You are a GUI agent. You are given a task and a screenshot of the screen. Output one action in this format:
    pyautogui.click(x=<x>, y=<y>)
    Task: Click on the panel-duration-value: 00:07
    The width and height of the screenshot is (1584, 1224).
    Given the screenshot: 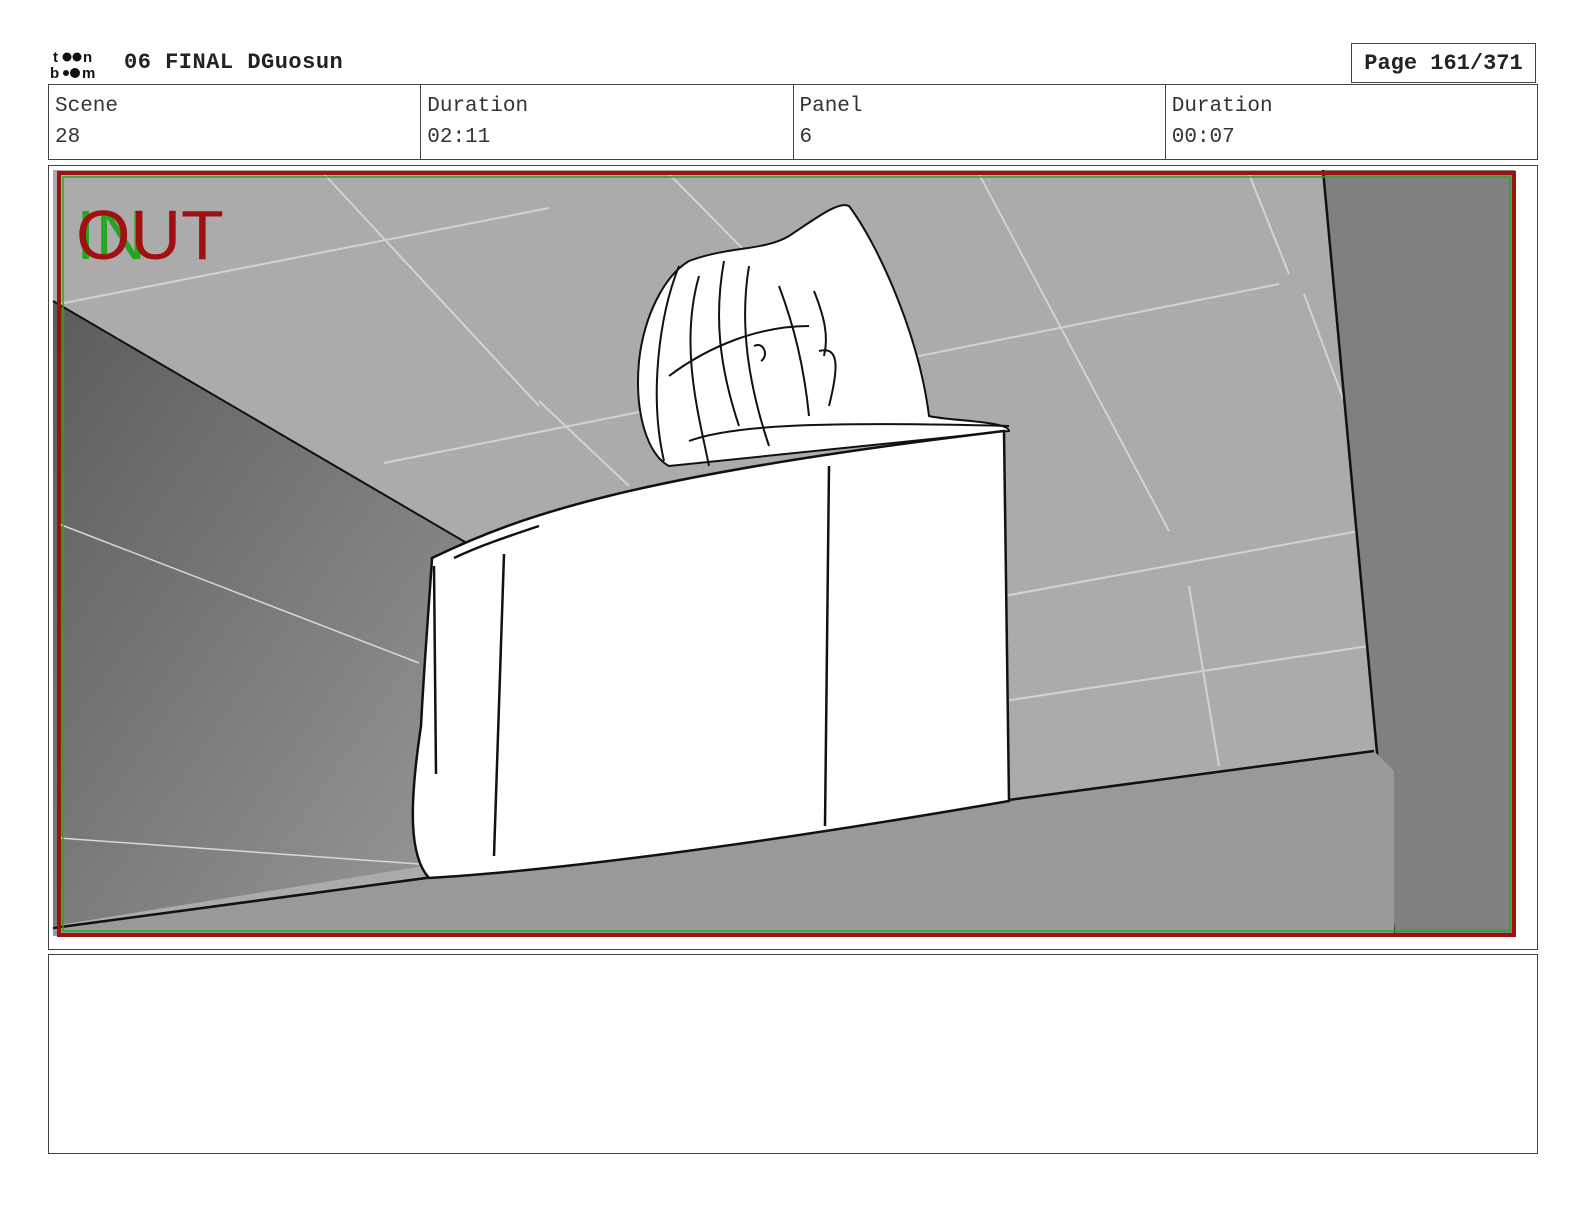 What is the action you would take?
    pyautogui.click(x=1203, y=137)
    